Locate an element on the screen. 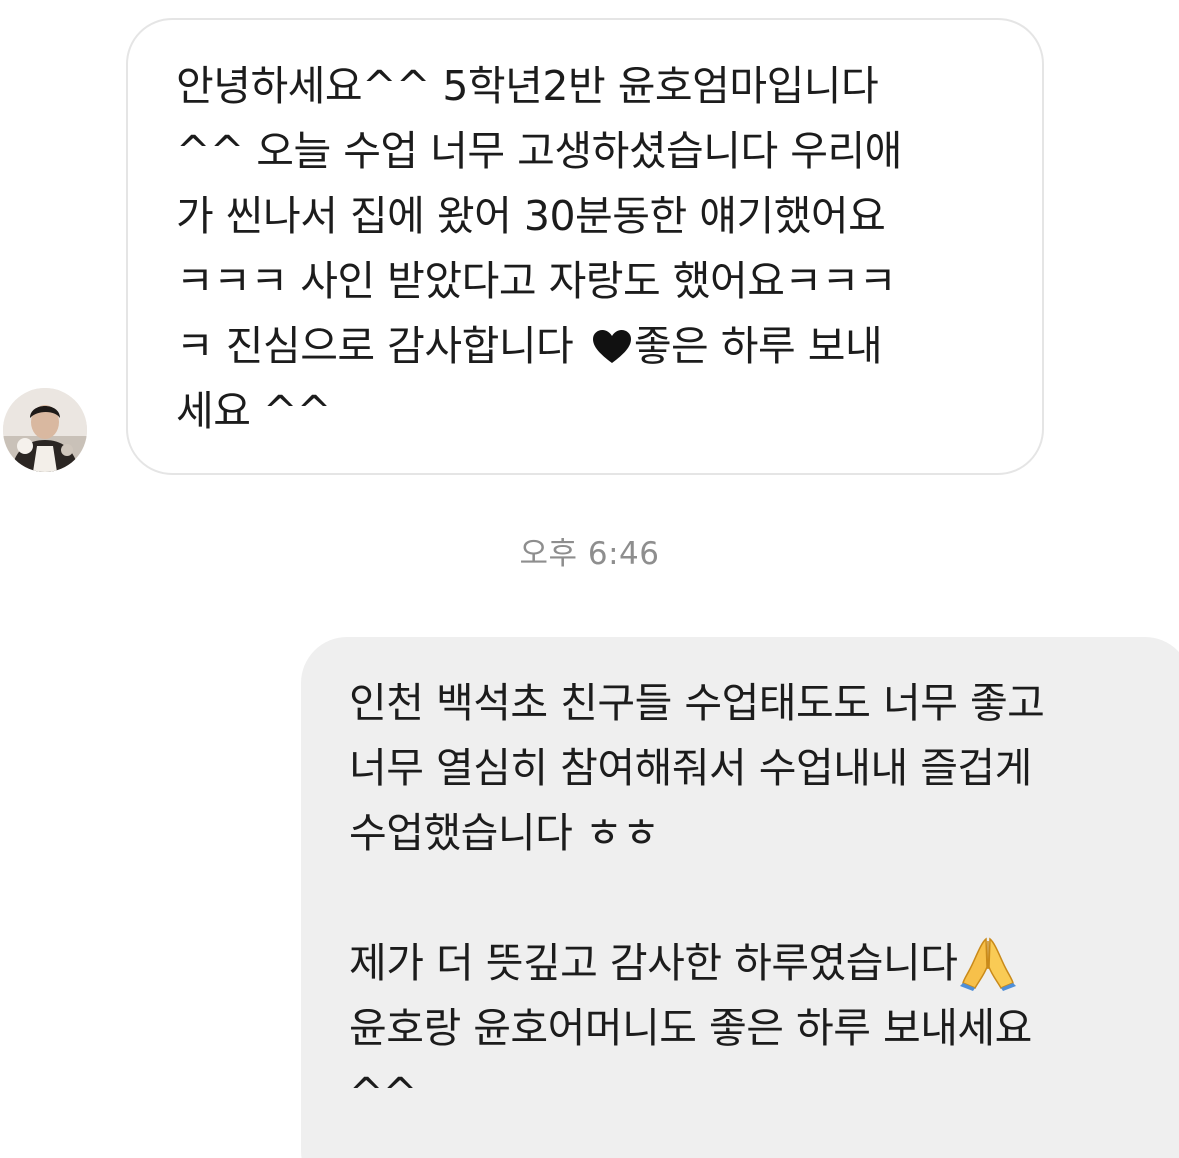 The height and width of the screenshot is (1158, 1179). message-text: ㅋ 진심으로 감사합니다 is located at coordinates (381, 346).